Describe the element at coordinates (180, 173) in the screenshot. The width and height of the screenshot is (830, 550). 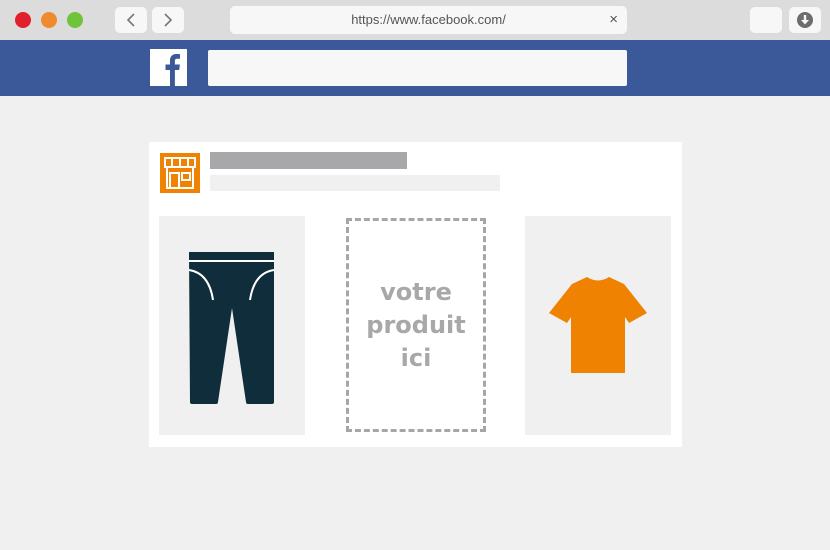
I see `storefront-icon` at that location.